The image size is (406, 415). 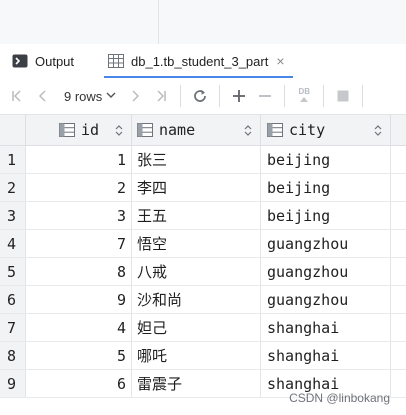 I want to click on row-number: 3, so click(x=13, y=215).